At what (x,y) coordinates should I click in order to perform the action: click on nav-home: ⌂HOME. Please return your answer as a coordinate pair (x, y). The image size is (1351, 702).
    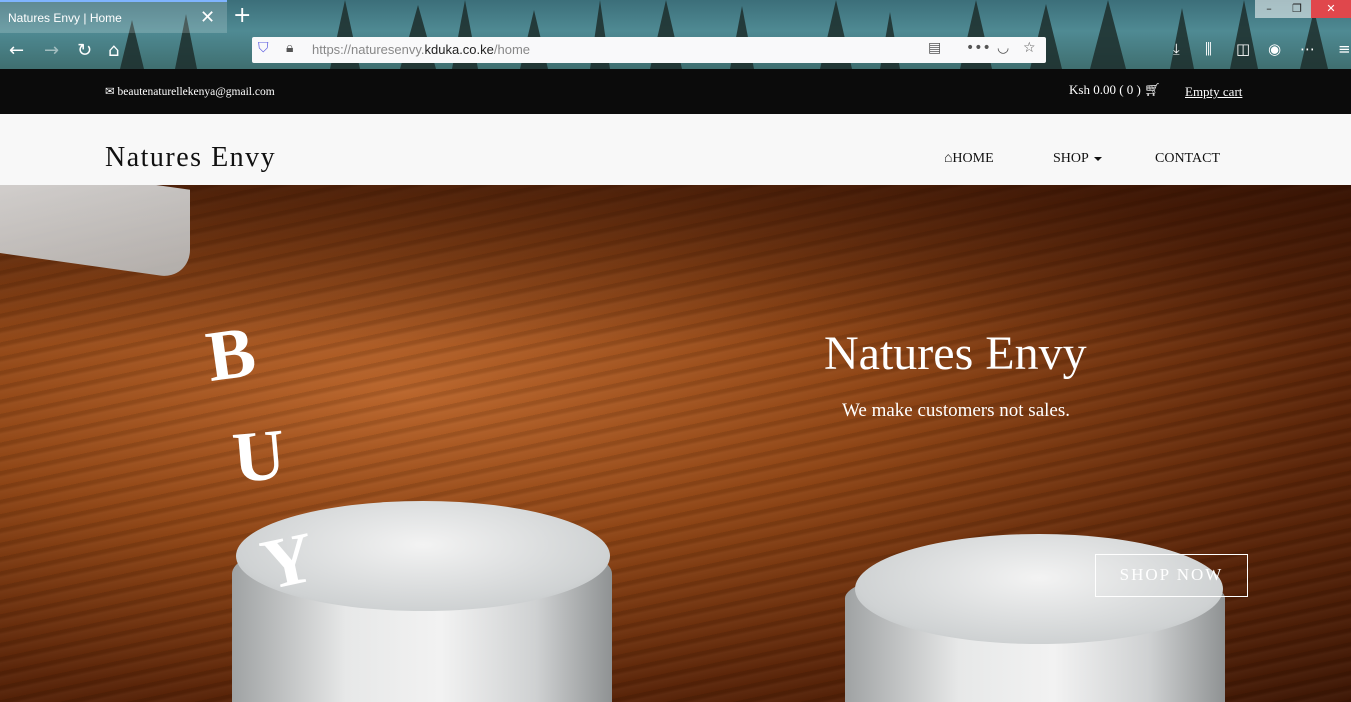
    Looking at the image, I should click on (969, 159).